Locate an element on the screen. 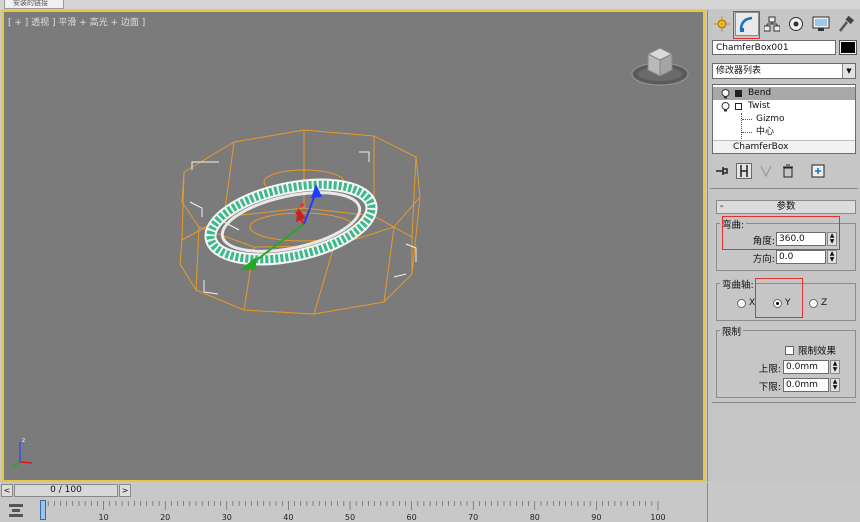 This screenshot has width=860, height=522. command-tabs is located at coordinates (784, 24).